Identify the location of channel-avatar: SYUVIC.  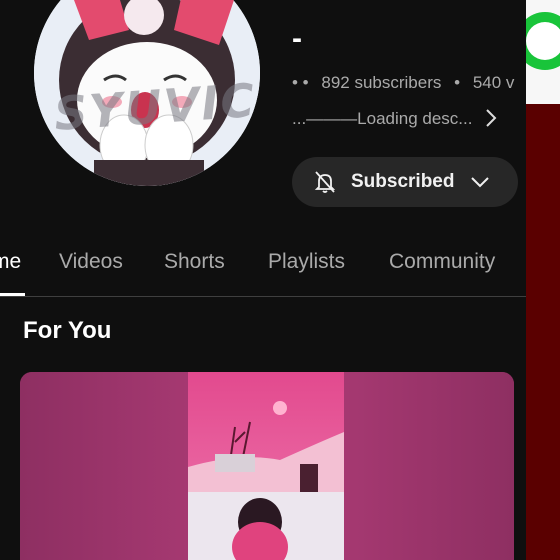
(147, 93).